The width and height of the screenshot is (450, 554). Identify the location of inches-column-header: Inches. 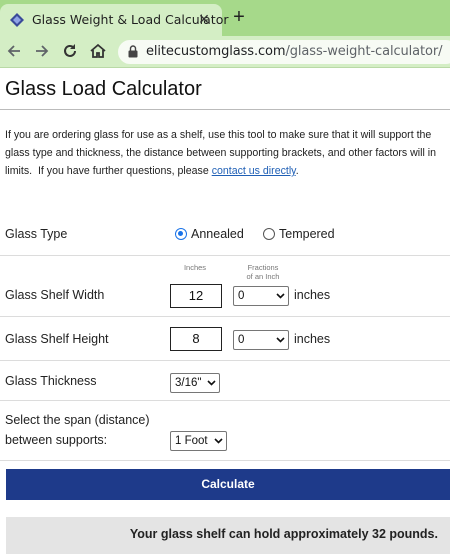
(195, 267).